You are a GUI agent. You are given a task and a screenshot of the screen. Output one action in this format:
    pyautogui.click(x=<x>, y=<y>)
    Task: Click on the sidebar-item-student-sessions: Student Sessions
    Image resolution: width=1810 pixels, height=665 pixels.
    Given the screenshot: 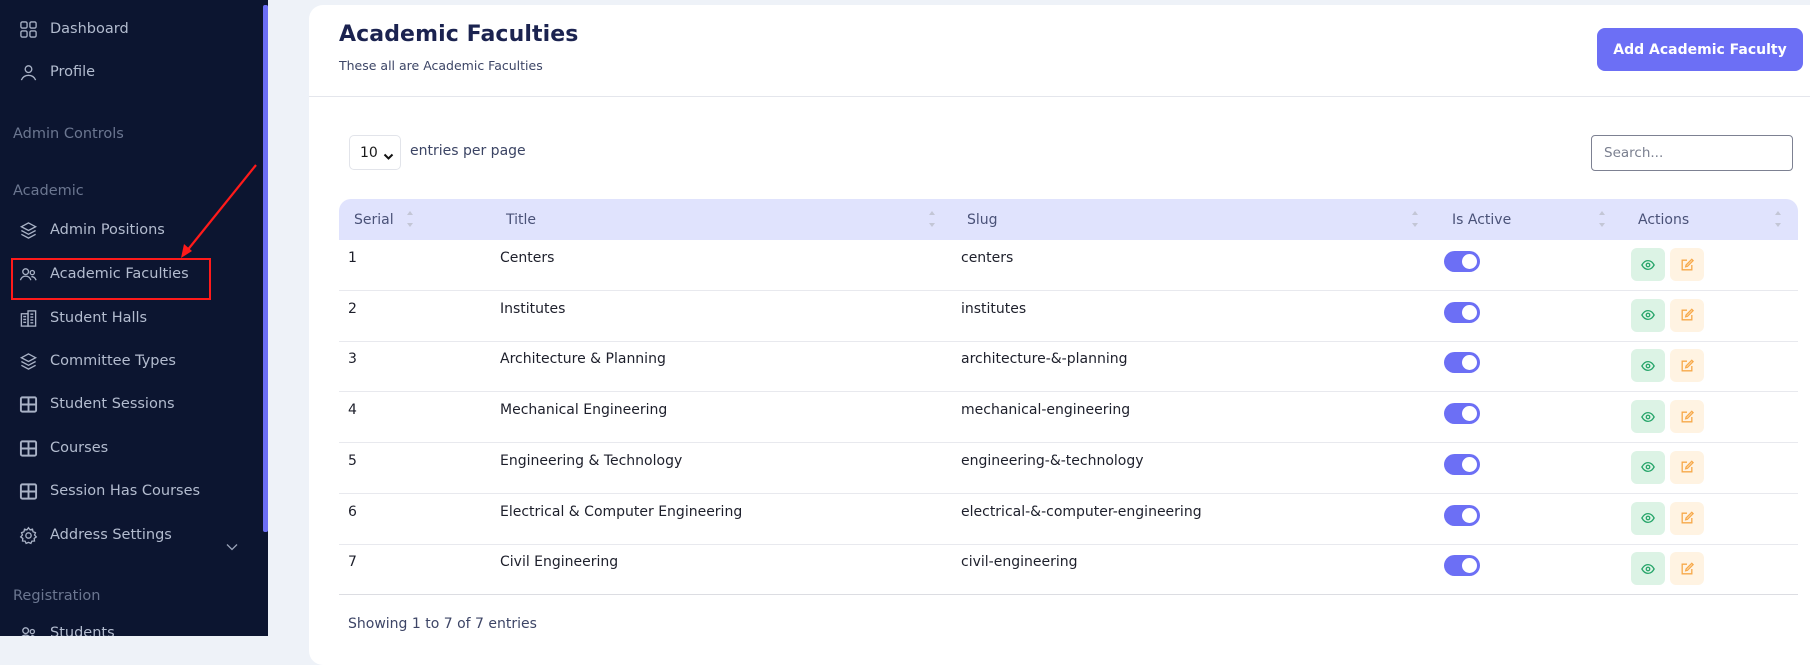 What is the action you would take?
    pyautogui.click(x=96, y=404)
    